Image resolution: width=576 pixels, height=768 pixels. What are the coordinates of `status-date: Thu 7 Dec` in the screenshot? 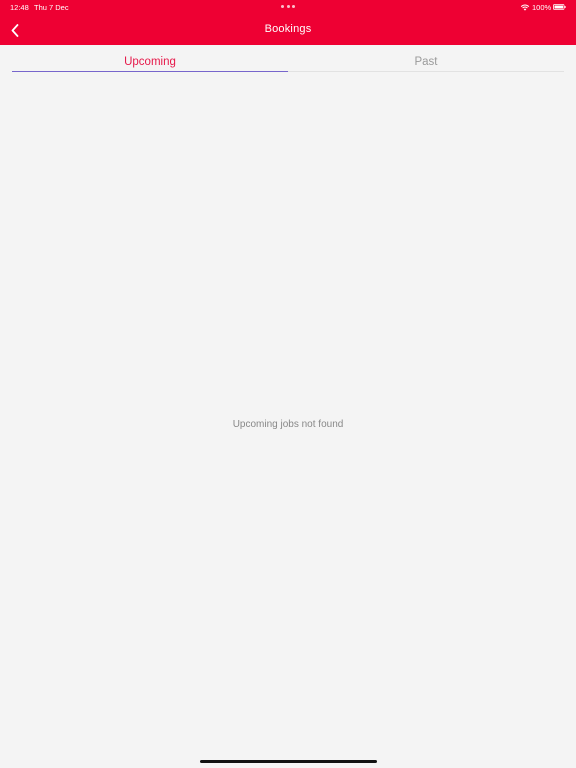 It's located at (51, 7).